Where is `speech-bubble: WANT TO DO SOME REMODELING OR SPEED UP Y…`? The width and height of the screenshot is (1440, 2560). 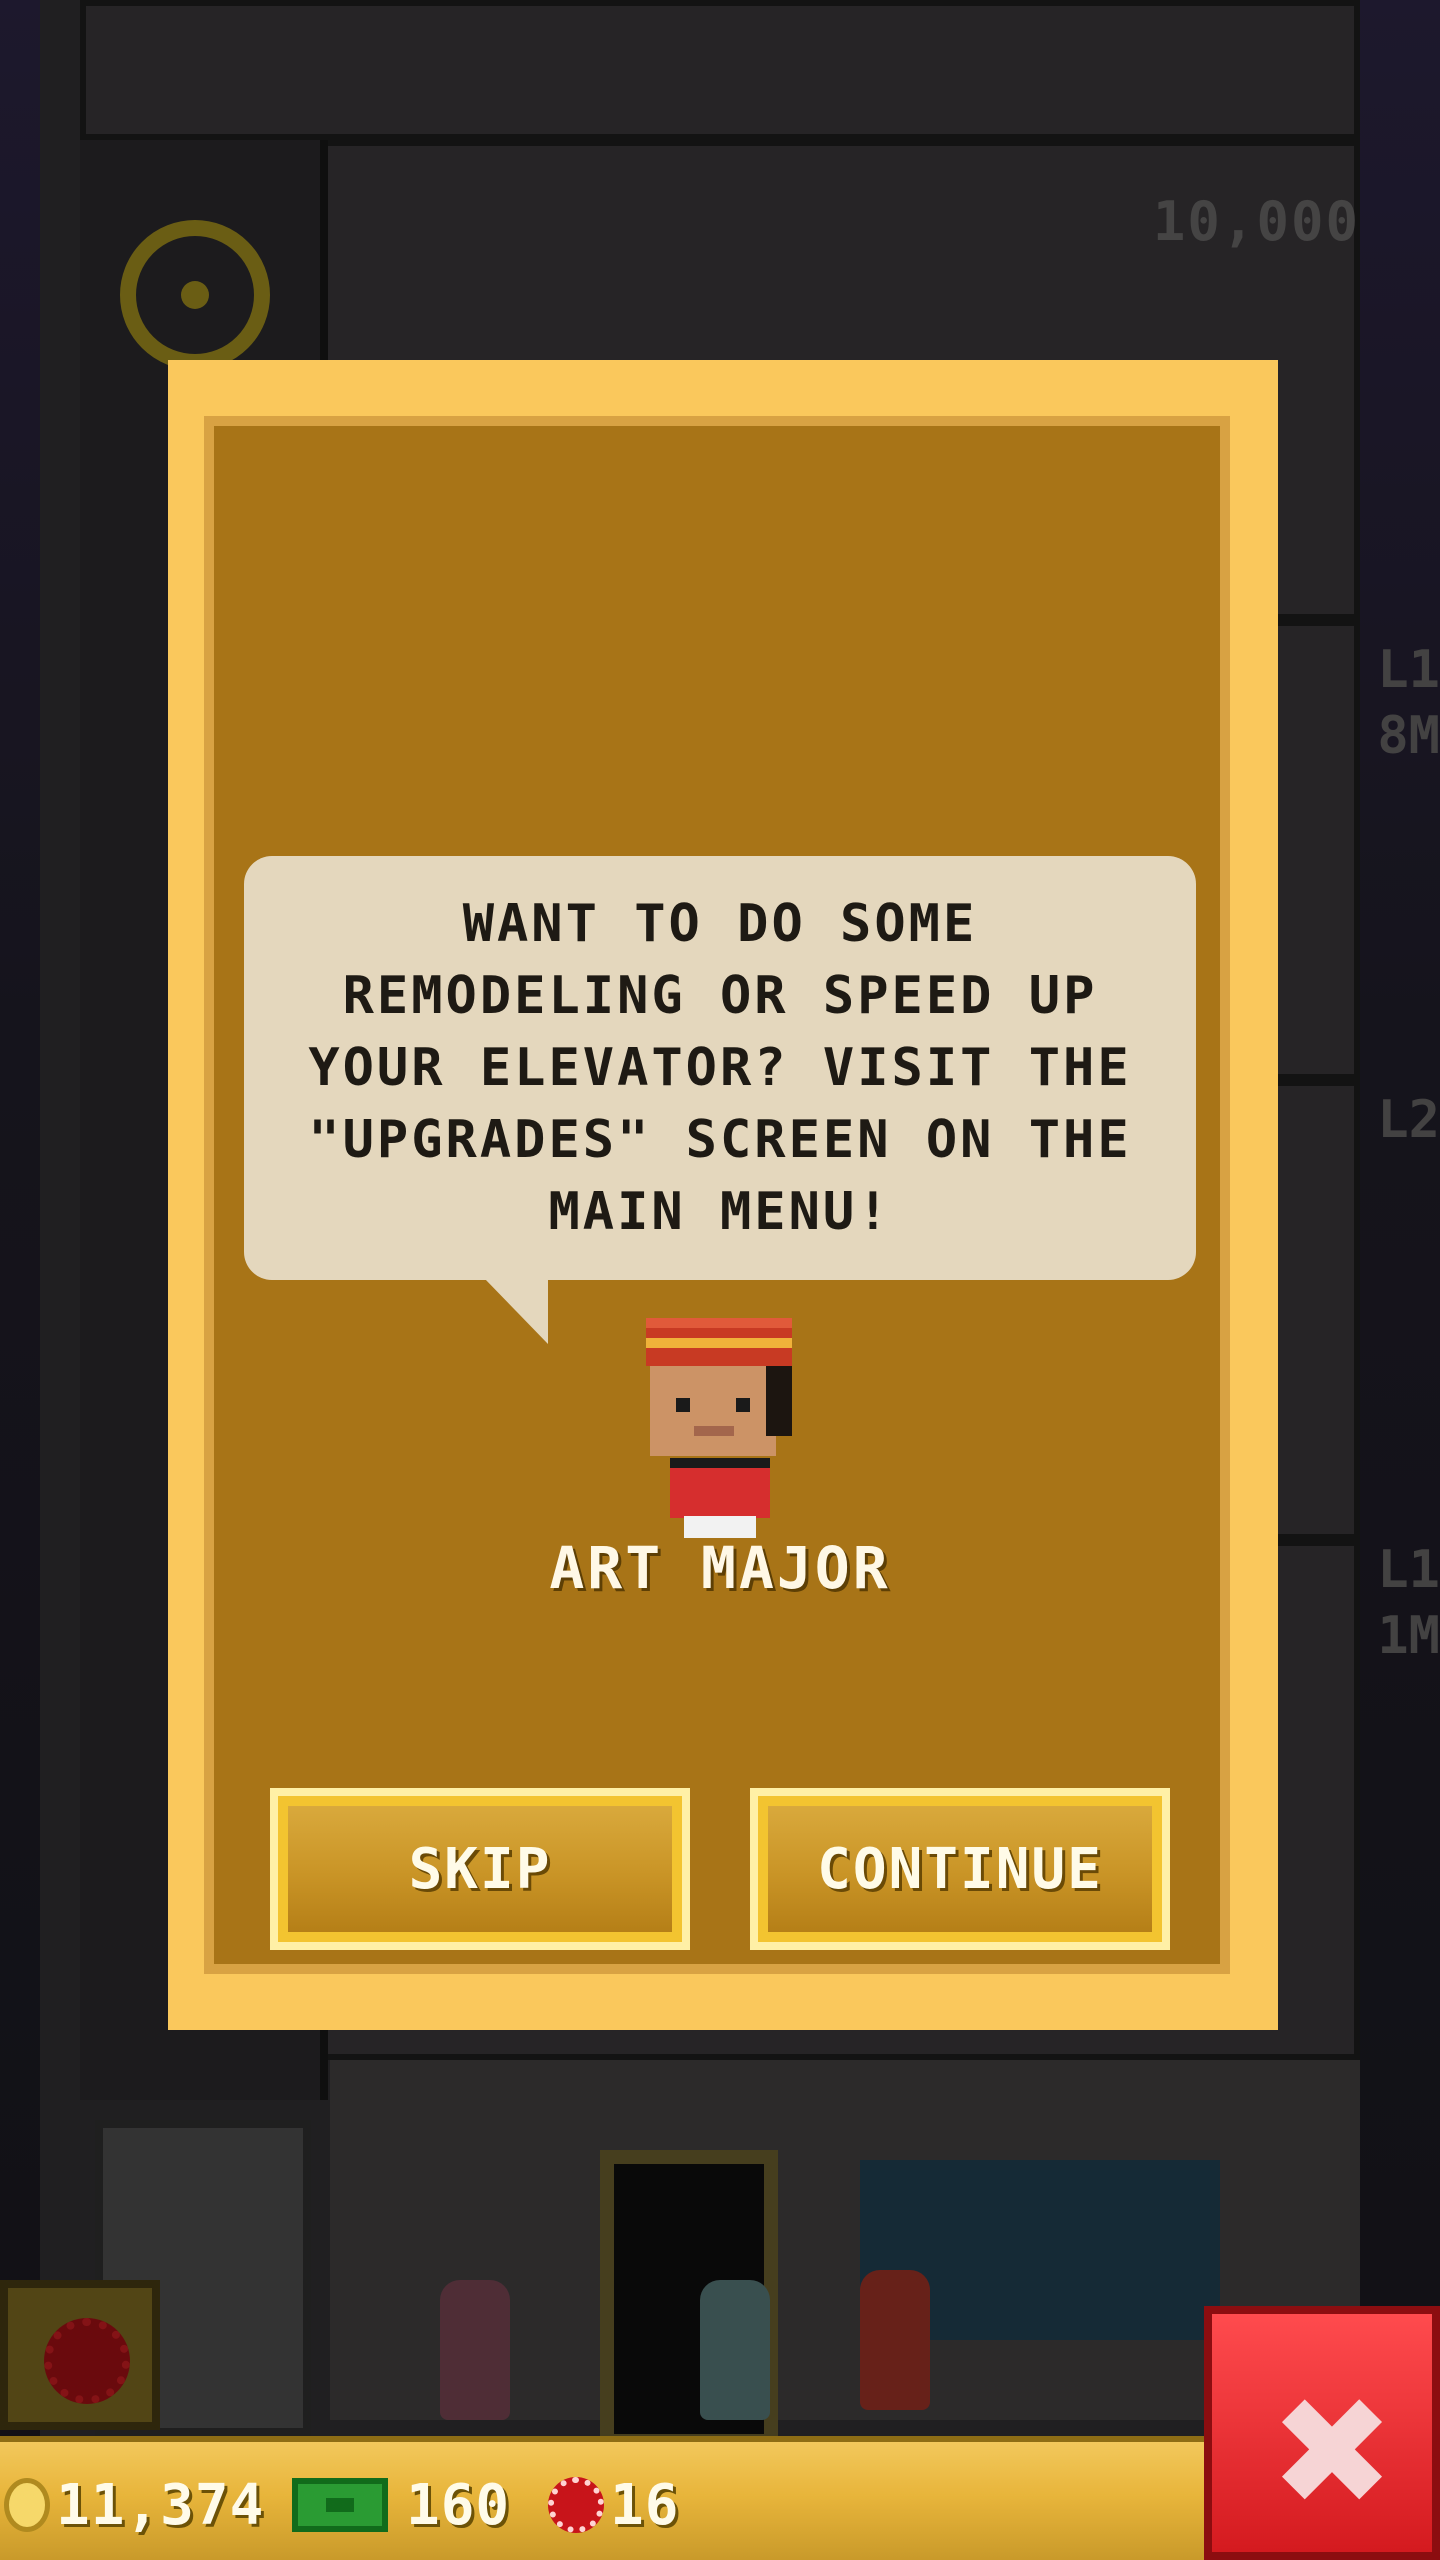
speech-bubble: WANT TO DO SOME REMODELING OR SPEED UP Y… is located at coordinates (720, 1068).